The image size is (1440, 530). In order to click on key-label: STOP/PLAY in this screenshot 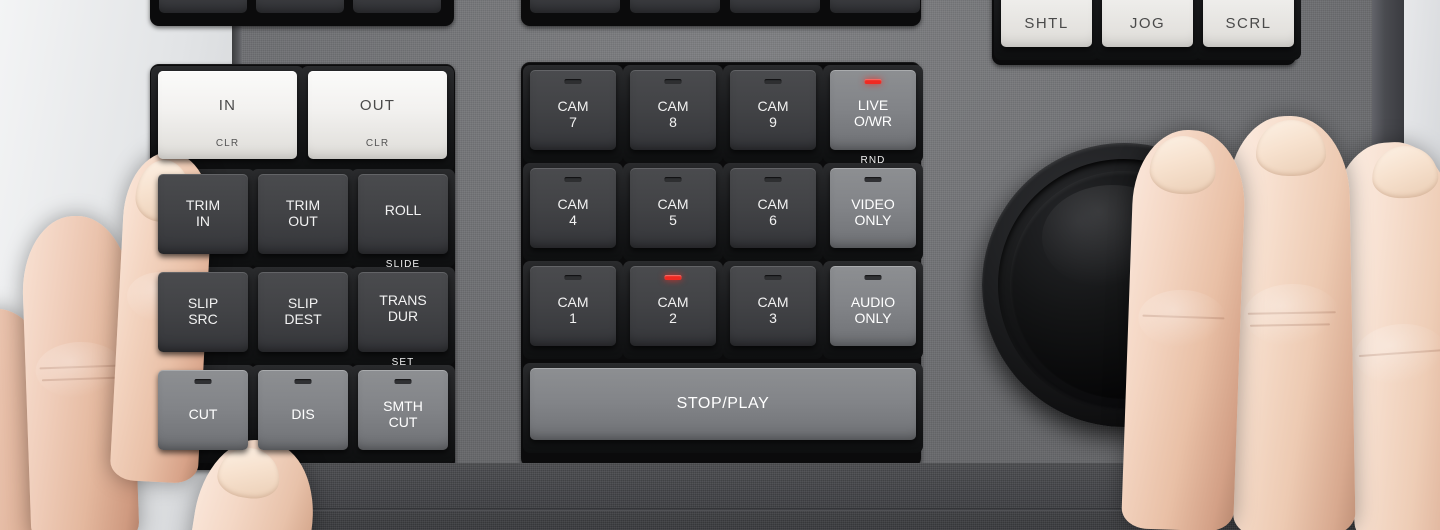, I will do `click(723, 404)`.